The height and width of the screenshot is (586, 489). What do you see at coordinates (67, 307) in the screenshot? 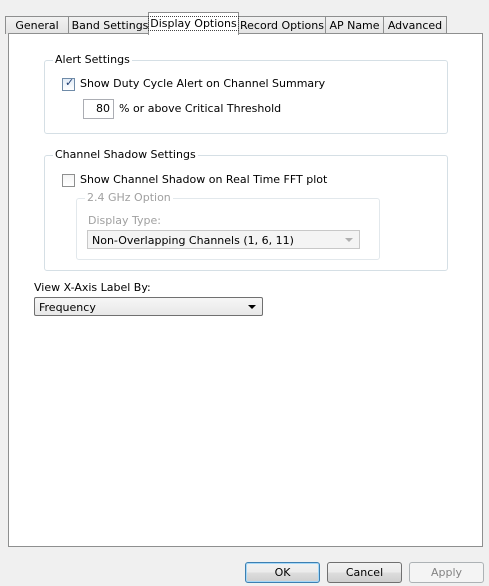
I see `x-axis-label-value: Frequency` at bounding box center [67, 307].